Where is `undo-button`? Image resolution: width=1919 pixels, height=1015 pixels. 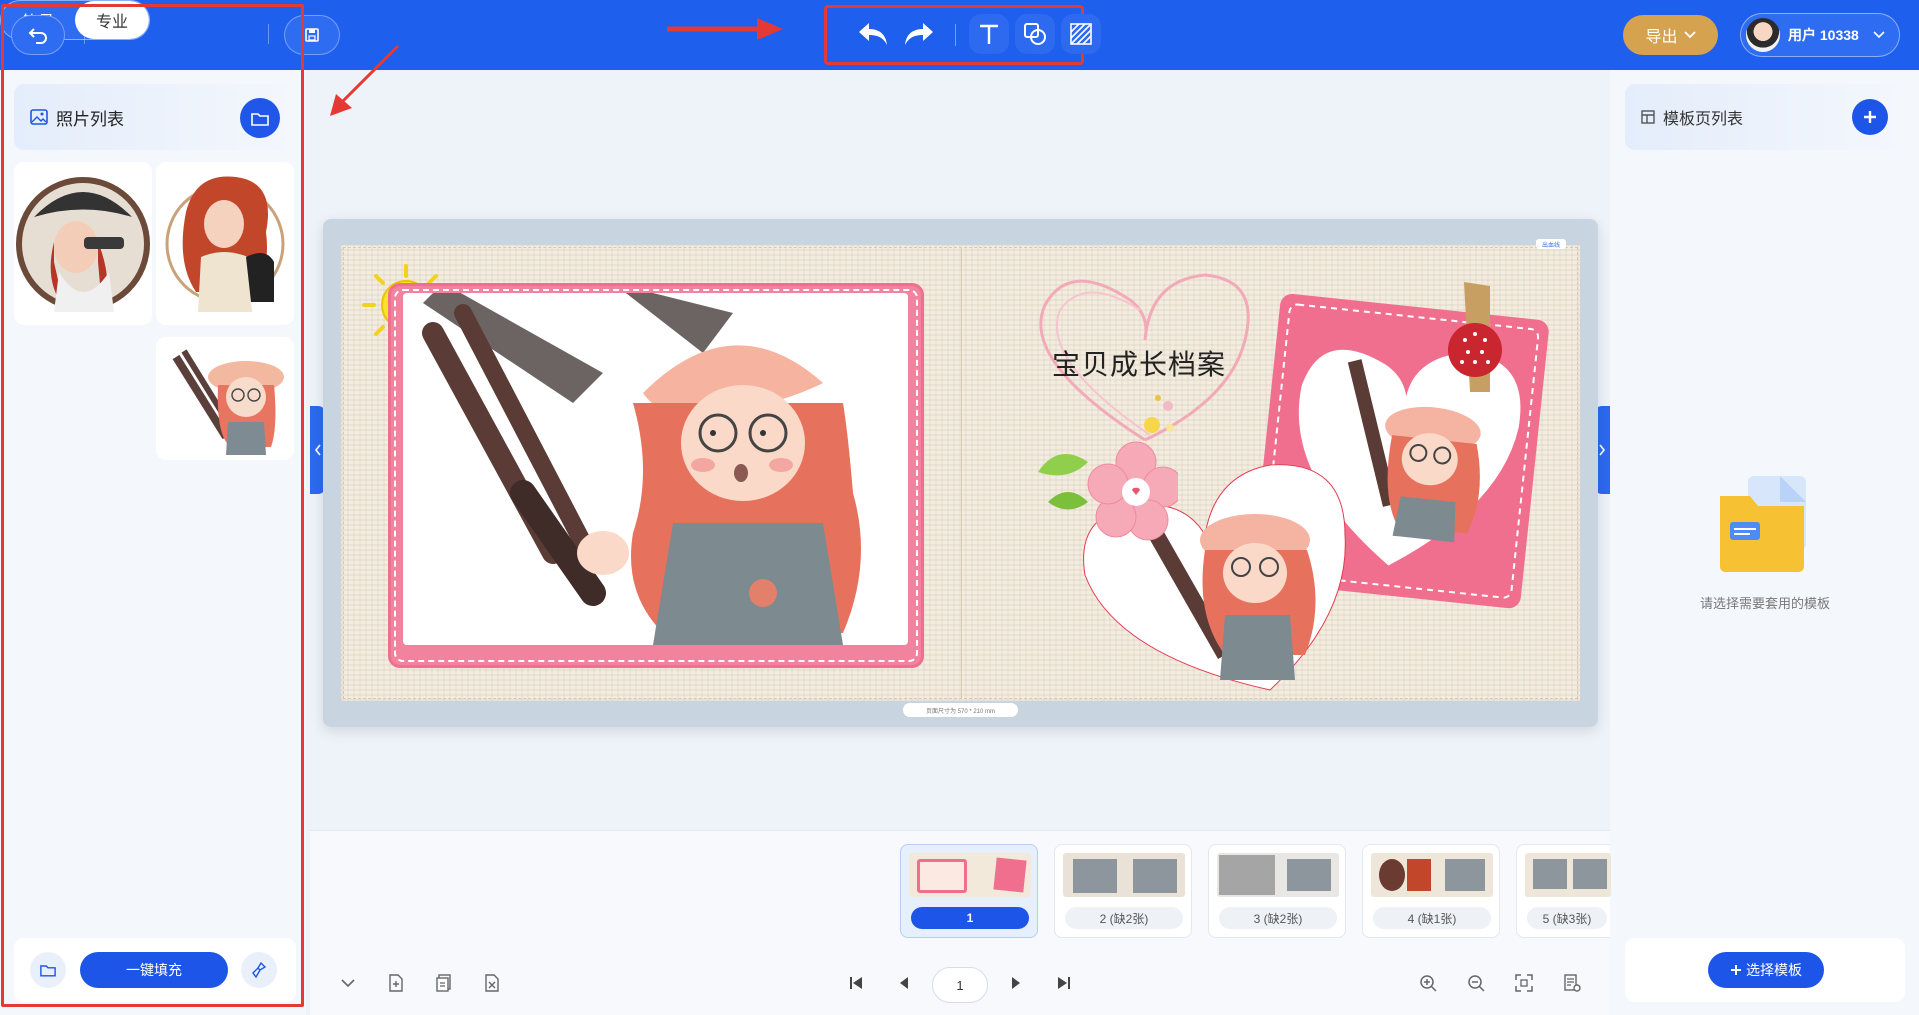
undo-button is located at coordinates (873, 34).